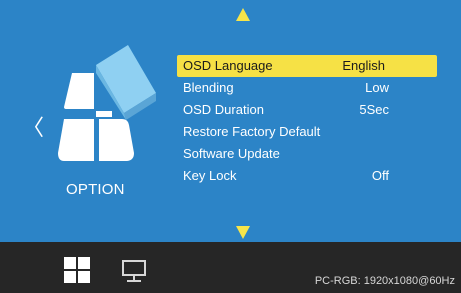 The width and height of the screenshot is (461, 293). What do you see at coordinates (243, 232) in the screenshot?
I see `triangle-down-icon` at bounding box center [243, 232].